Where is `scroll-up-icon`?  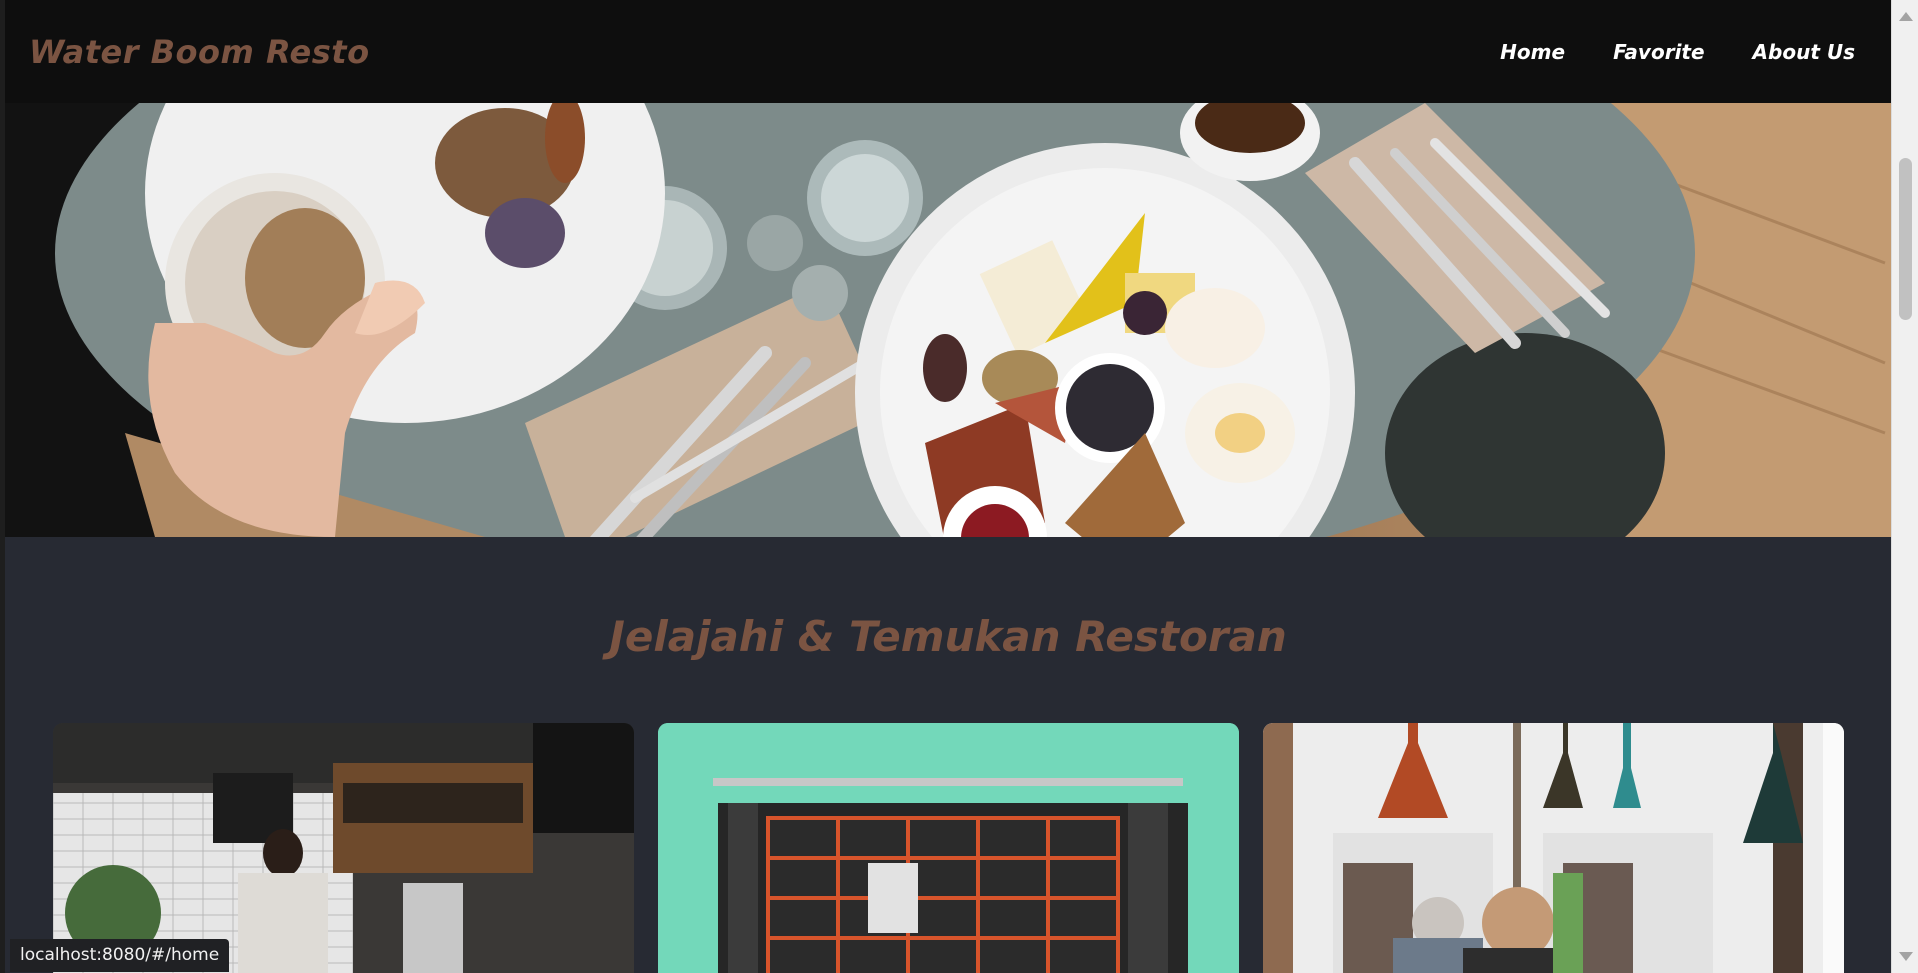 scroll-up-icon is located at coordinates (1906, 16).